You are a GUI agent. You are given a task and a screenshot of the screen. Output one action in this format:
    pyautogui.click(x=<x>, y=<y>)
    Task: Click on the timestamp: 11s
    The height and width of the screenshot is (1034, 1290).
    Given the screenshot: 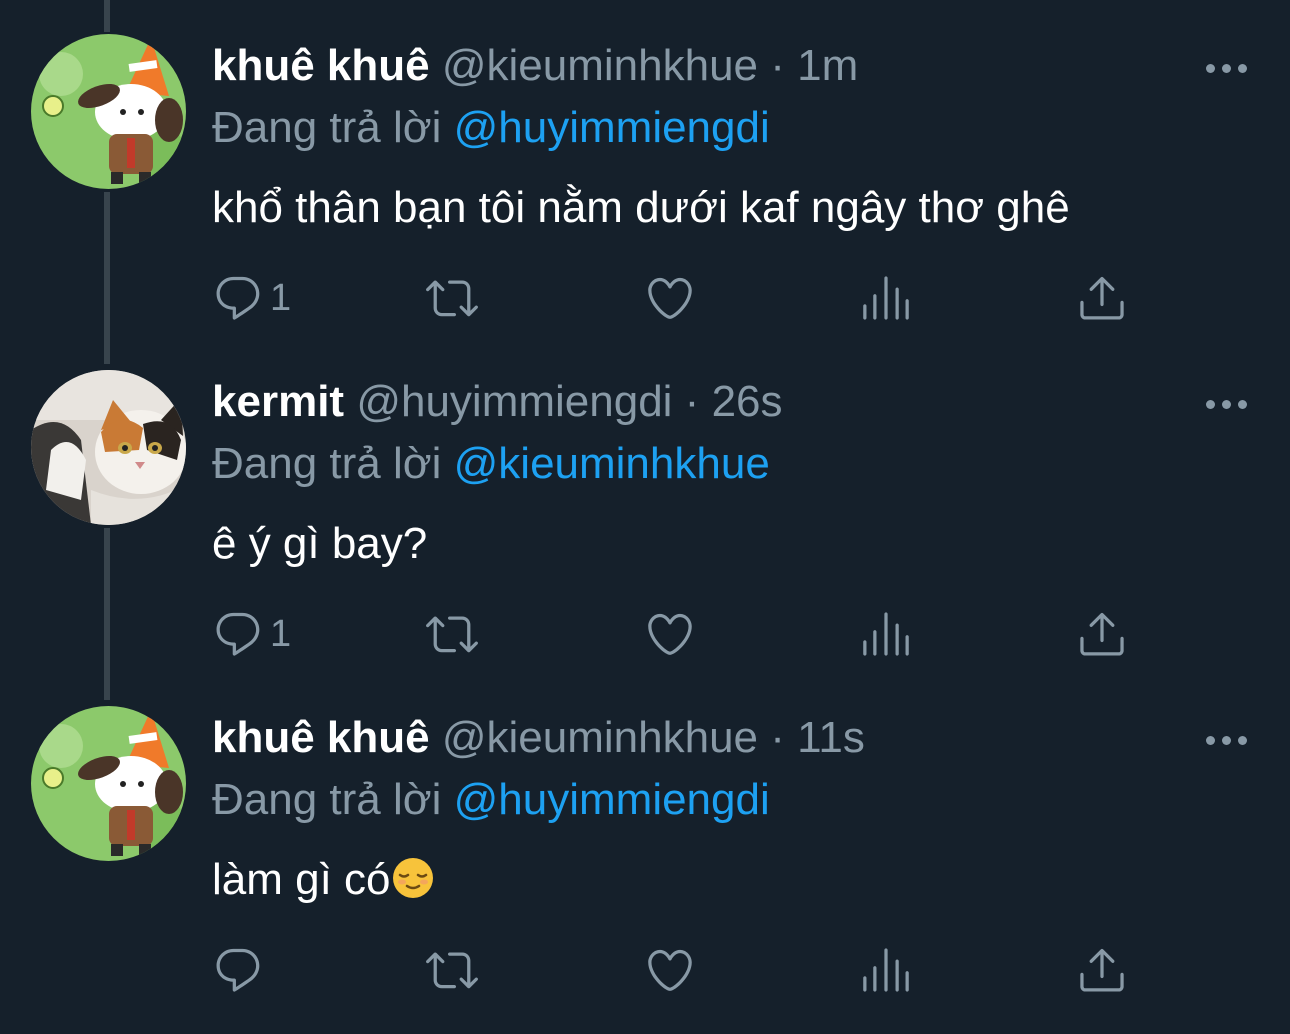 What is the action you would take?
    pyautogui.click(x=831, y=737)
    